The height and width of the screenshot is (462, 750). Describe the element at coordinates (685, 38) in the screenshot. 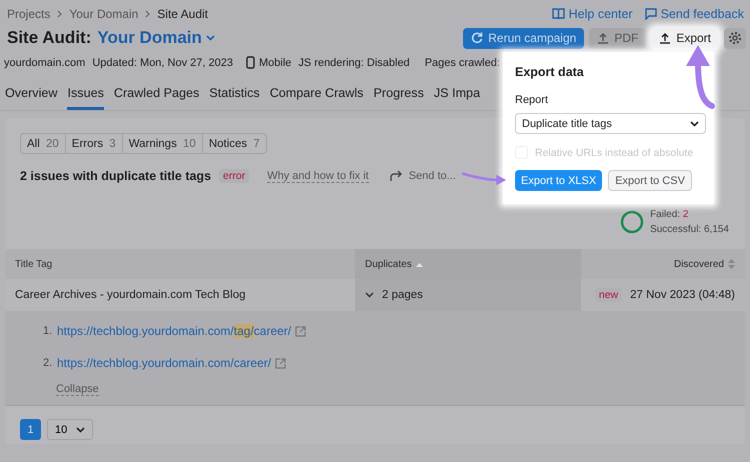

I see `action-button: Export` at that location.